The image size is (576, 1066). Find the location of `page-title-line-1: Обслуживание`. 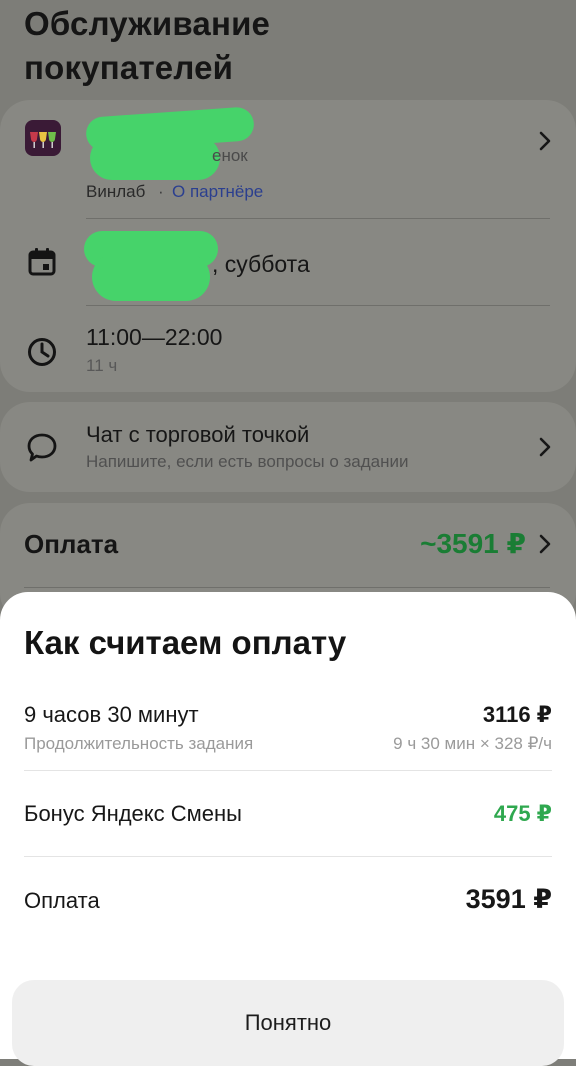

page-title-line-1: Обслуживание is located at coordinates (147, 23).